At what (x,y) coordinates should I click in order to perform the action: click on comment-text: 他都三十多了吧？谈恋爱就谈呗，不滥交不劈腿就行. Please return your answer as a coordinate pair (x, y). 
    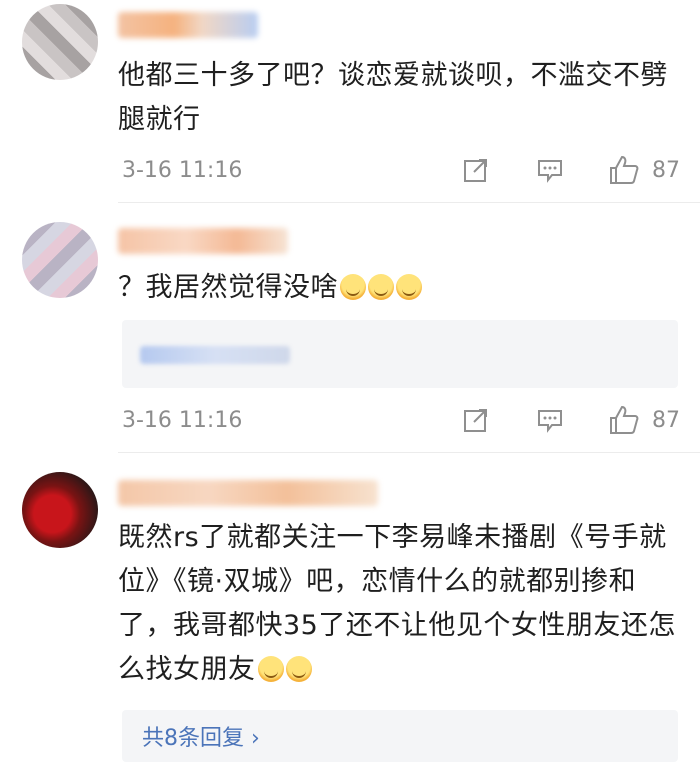
    Looking at the image, I should click on (393, 97).